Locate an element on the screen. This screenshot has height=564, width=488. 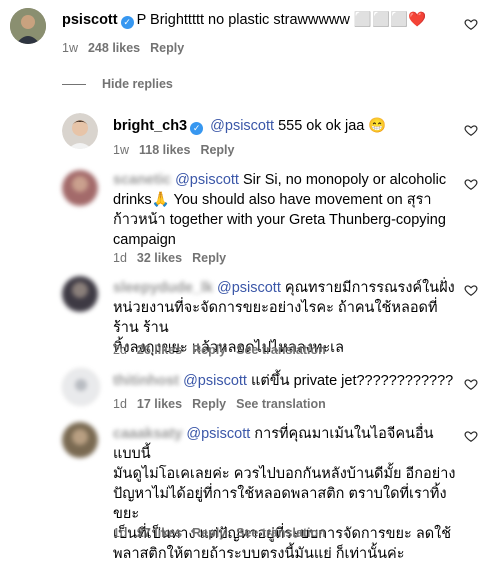
comment-time: 2d is located at coordinates (120, 350).